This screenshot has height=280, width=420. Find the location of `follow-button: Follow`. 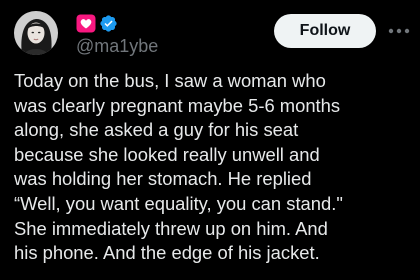

follow-button: Follow is located at coordinates (325, 31).